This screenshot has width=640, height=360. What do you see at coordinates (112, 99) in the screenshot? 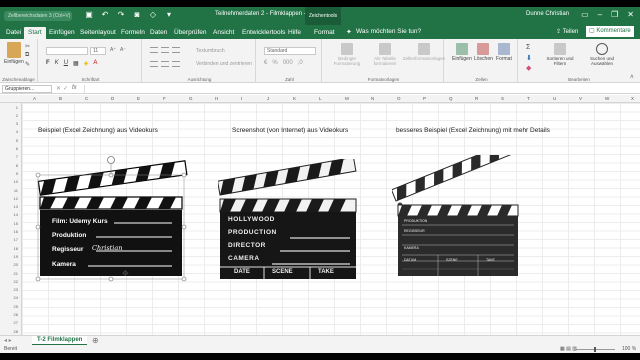
I see `column-header: D` at bounding box center [112, 99].